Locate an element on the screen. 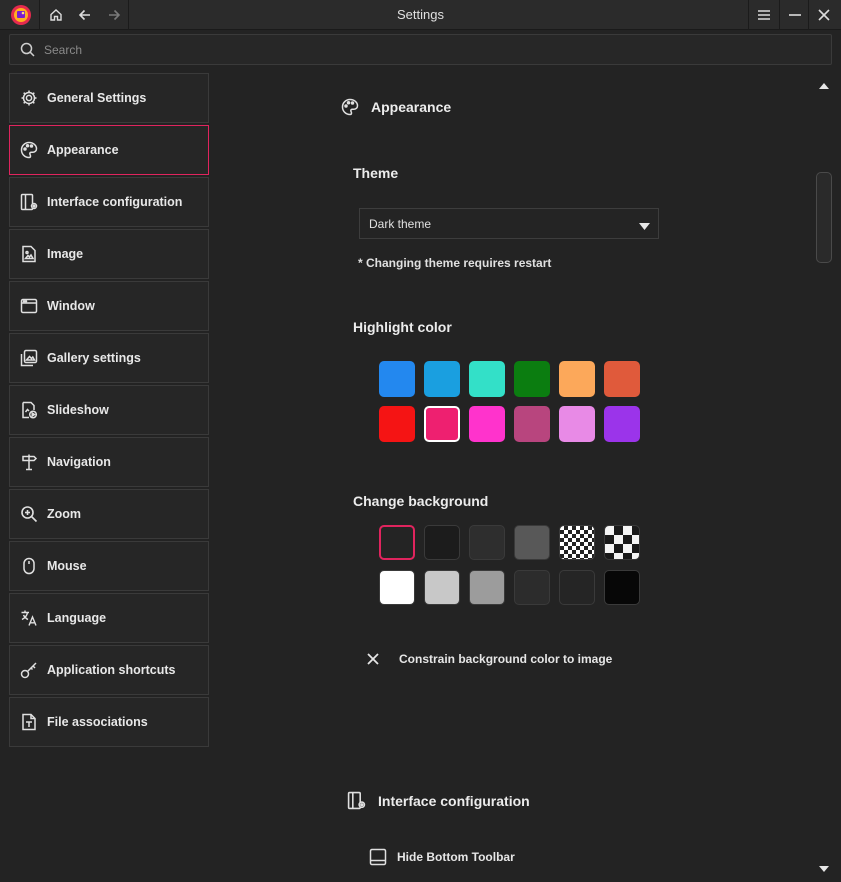  sidebar-item-language: Language is located at coordinates (109, 618).